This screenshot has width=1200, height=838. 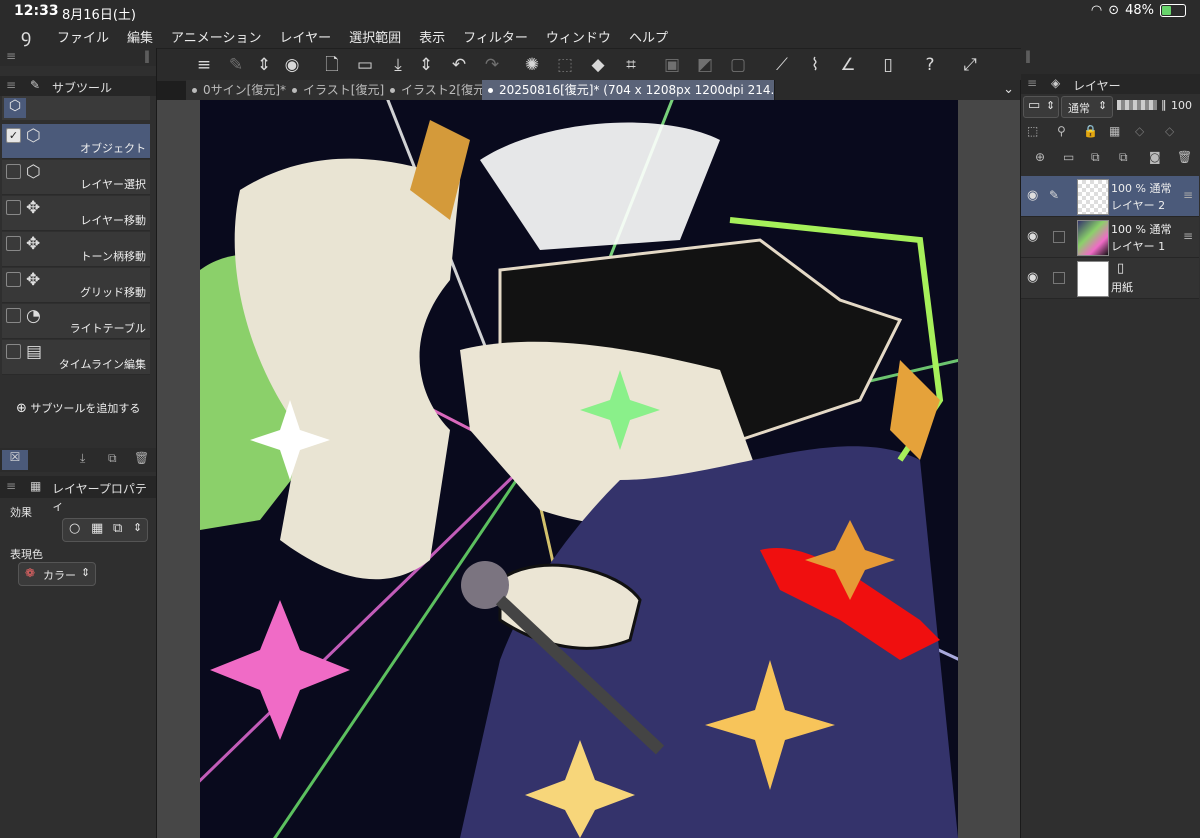 What do you see at coordinates (495, 36) in the screenshot?
I see `menu-filter: フィルター` at bounding box center [495, 36].